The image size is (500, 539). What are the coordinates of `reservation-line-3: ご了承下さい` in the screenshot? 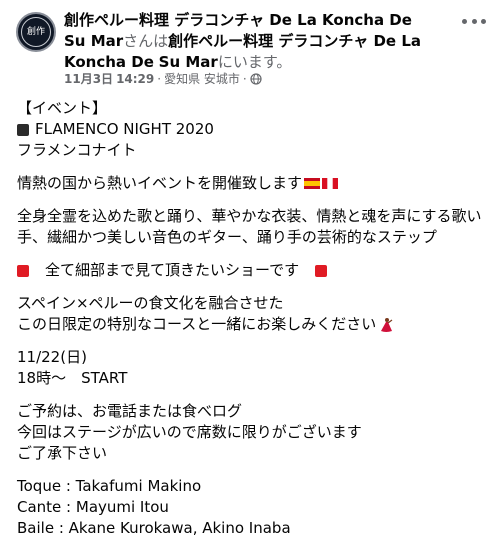 It's located at (62, 453).